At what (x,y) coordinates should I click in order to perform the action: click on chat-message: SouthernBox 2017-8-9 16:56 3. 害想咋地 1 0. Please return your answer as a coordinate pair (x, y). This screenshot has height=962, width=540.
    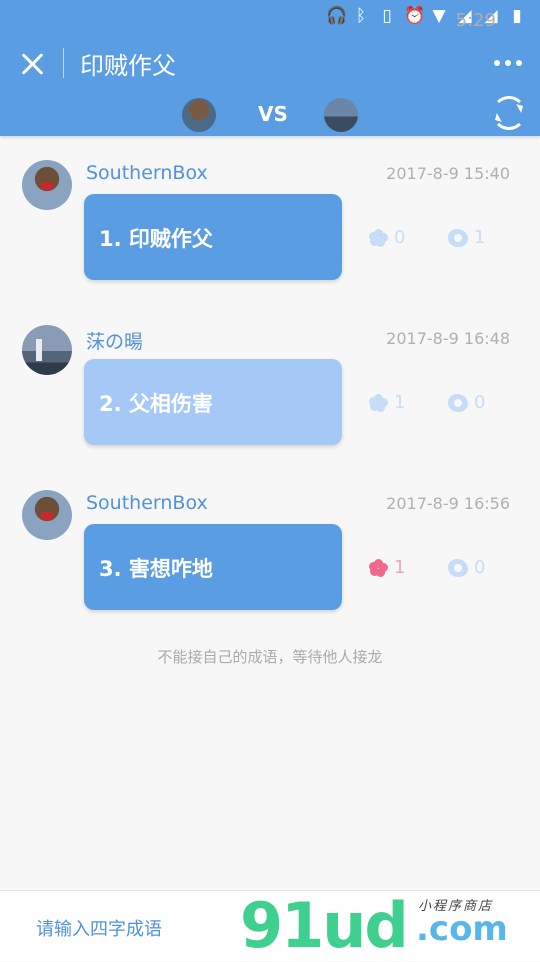
    Looking at the image, I should click on (270, 555).